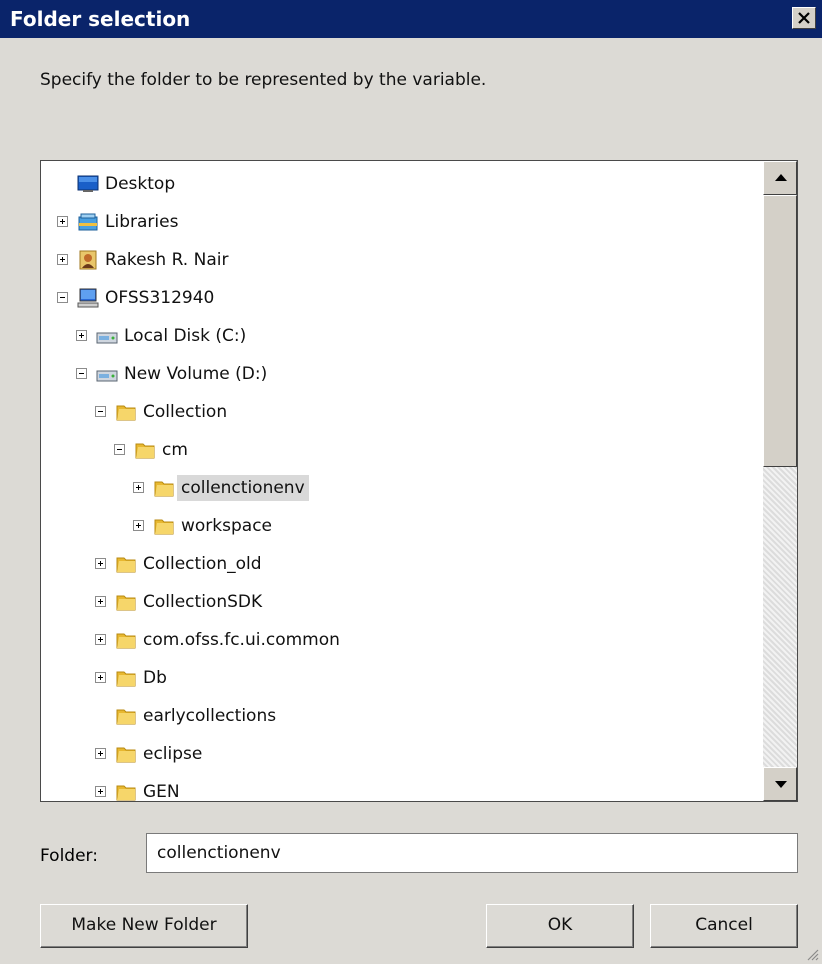 Image resolution: width=822 pixels, height=964 pixels. I want to click on arrow-down-icon, so click(781, 784).